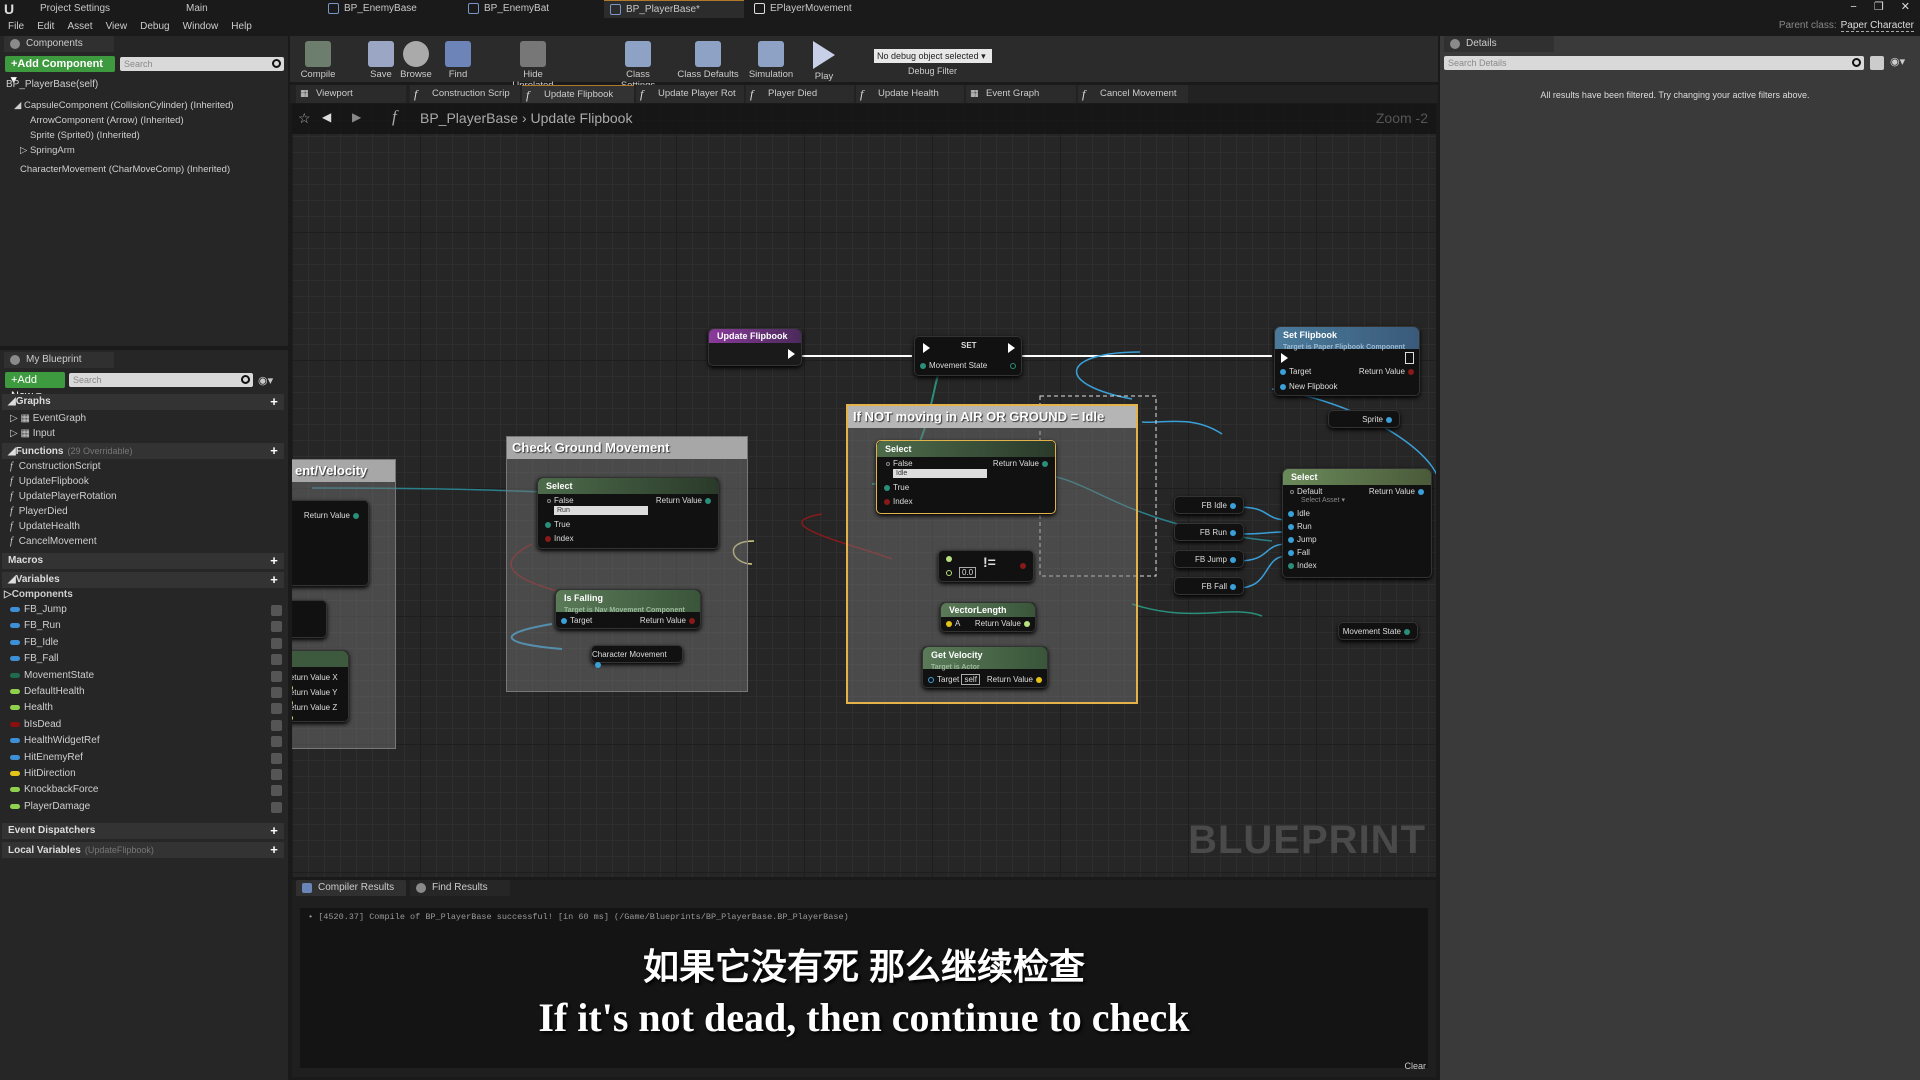 The width and height of the screenshot is (1920, 1080). What do you see at coordinates (59, 360) in the screenshot?
I see `my-blueprint-tab: My Blueprint` at bounding box center [59, 360].